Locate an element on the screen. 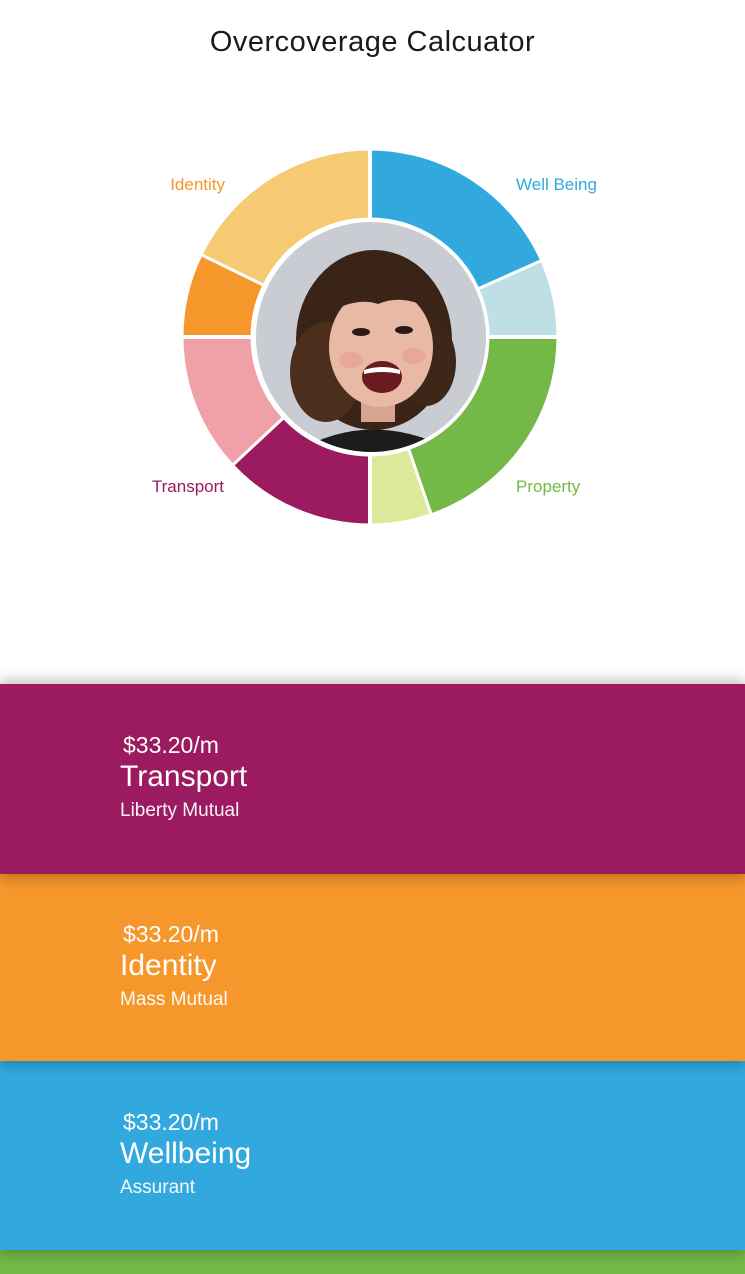 The height and width of the screenshot is (1274, 745). card-name: Wellbeing is located at coordinates (186, 1153).